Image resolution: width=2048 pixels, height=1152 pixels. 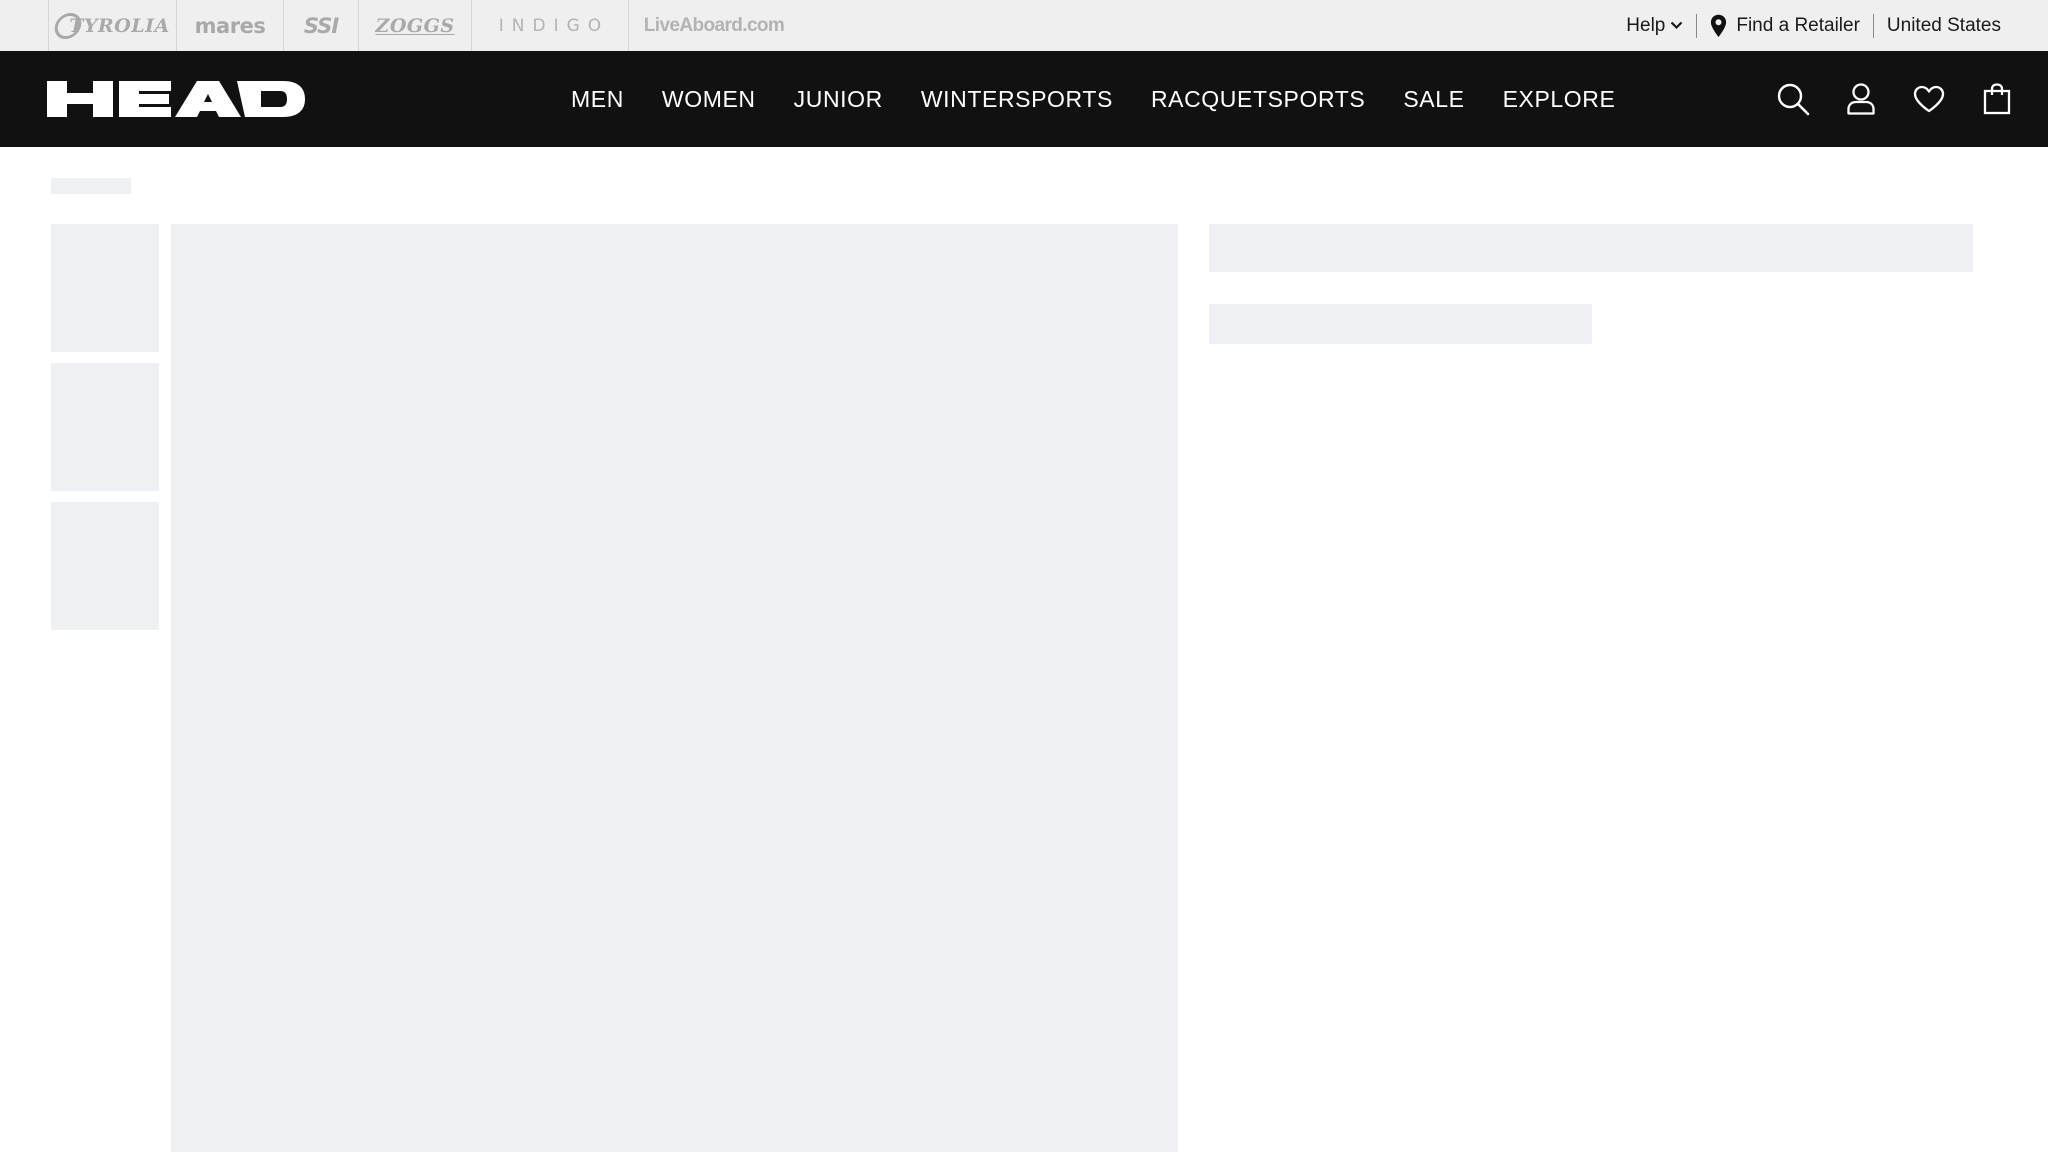 I want to click on brand-link-mares: mares, so click(x=230, y=25).